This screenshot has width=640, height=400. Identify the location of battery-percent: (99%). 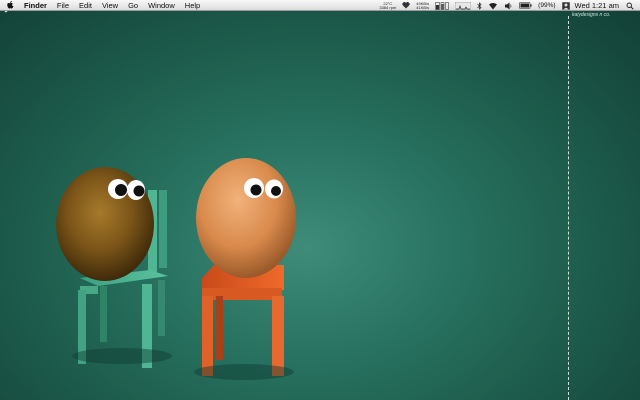
(546, 5).